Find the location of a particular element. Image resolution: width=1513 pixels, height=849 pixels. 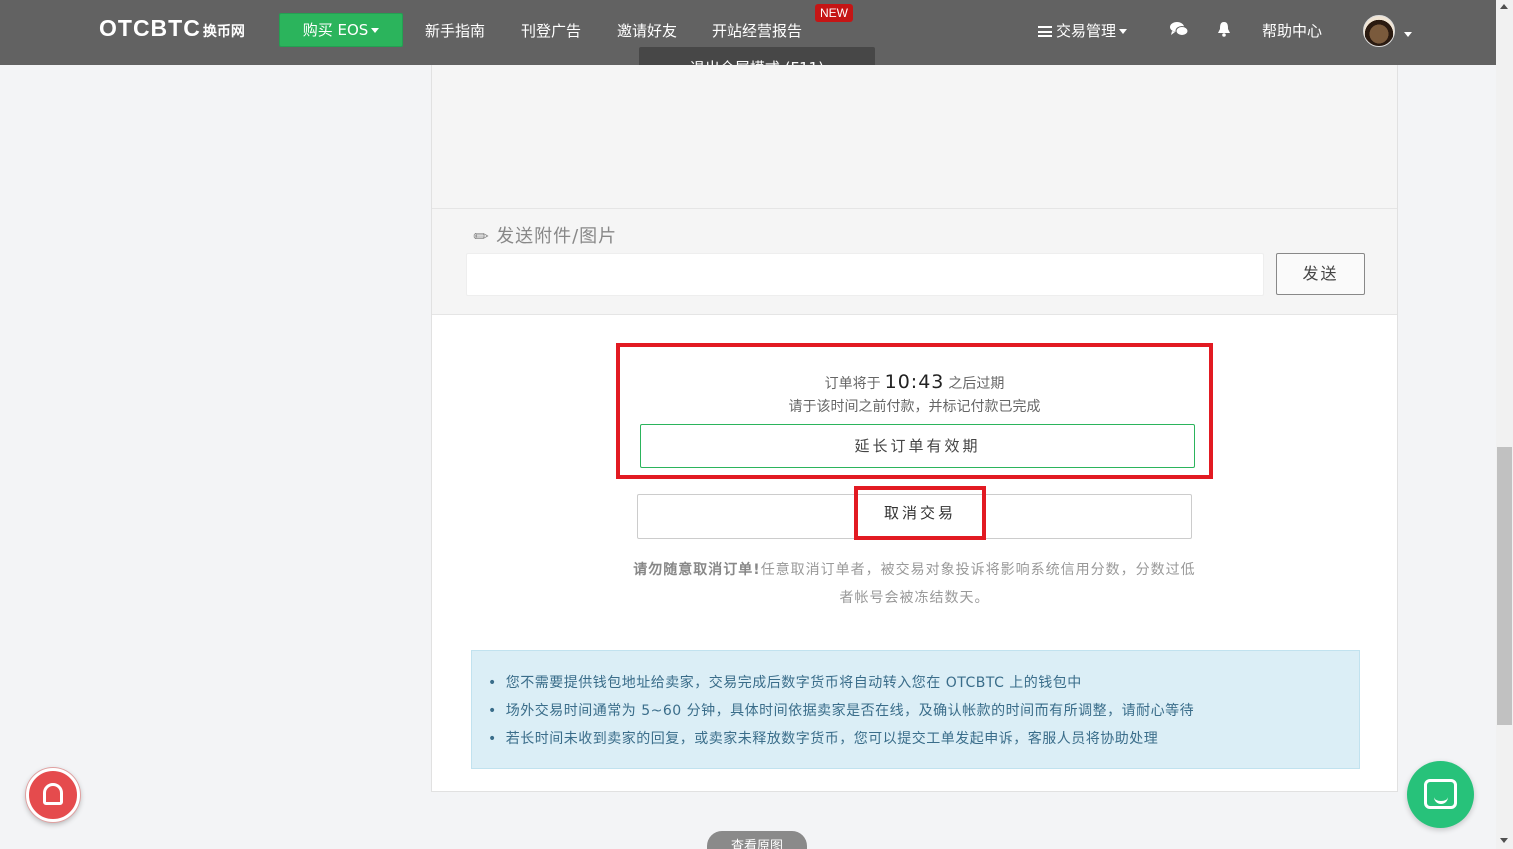

expire-notice: 订单将于 10:43 之后过期 is located at coordinates (914, 382).